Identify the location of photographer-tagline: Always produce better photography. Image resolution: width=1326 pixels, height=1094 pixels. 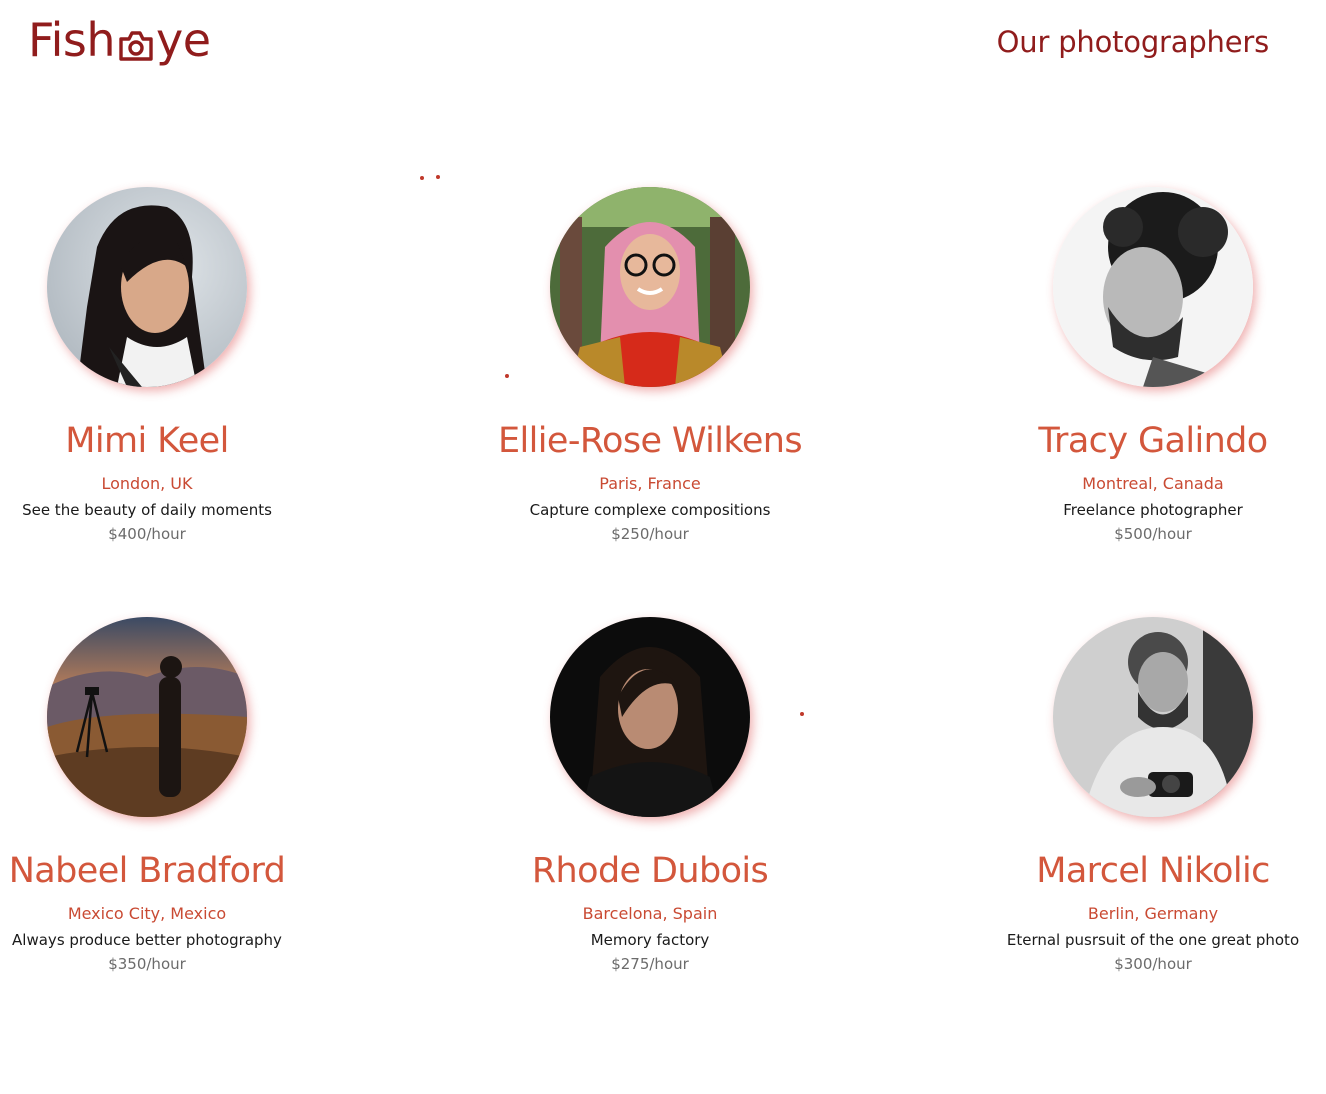
(147, 940).